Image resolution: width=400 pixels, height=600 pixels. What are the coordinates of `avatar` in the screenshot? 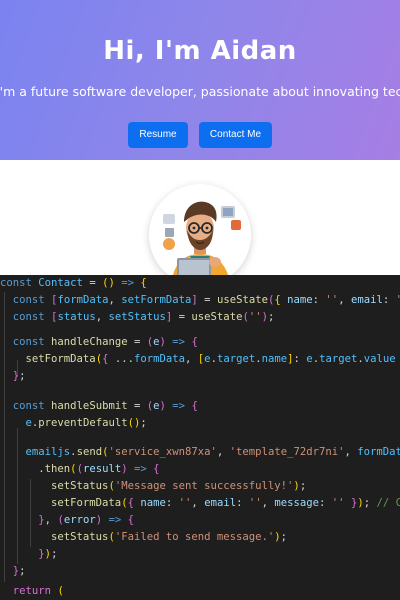 It's located at (200, 235).